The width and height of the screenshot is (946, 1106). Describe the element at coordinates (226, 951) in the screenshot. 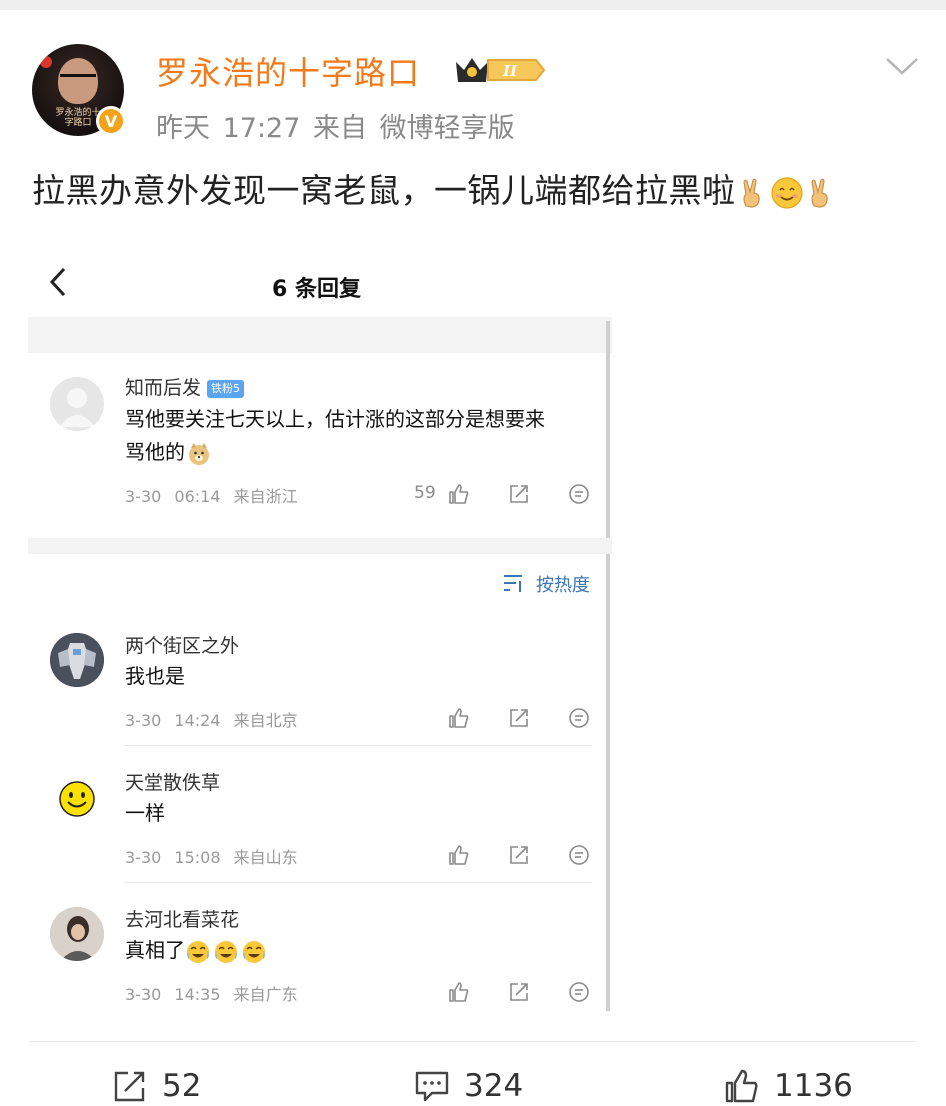

I see `laugh-cry-emoji-icon` at that location.